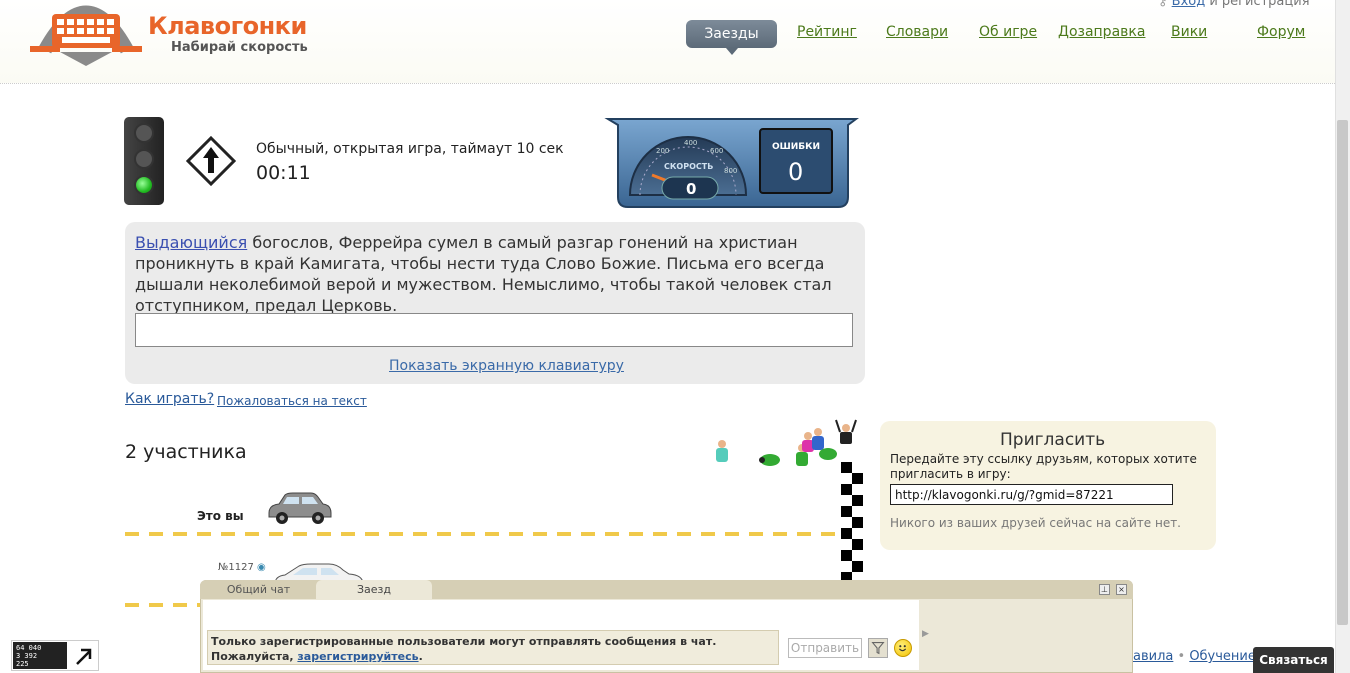 This screenshot has height=673, width=1350. What do you see at coordinates (220, 516) in the screenshot?
I see `you-label: Это вы` at bounding box center [220, 516].